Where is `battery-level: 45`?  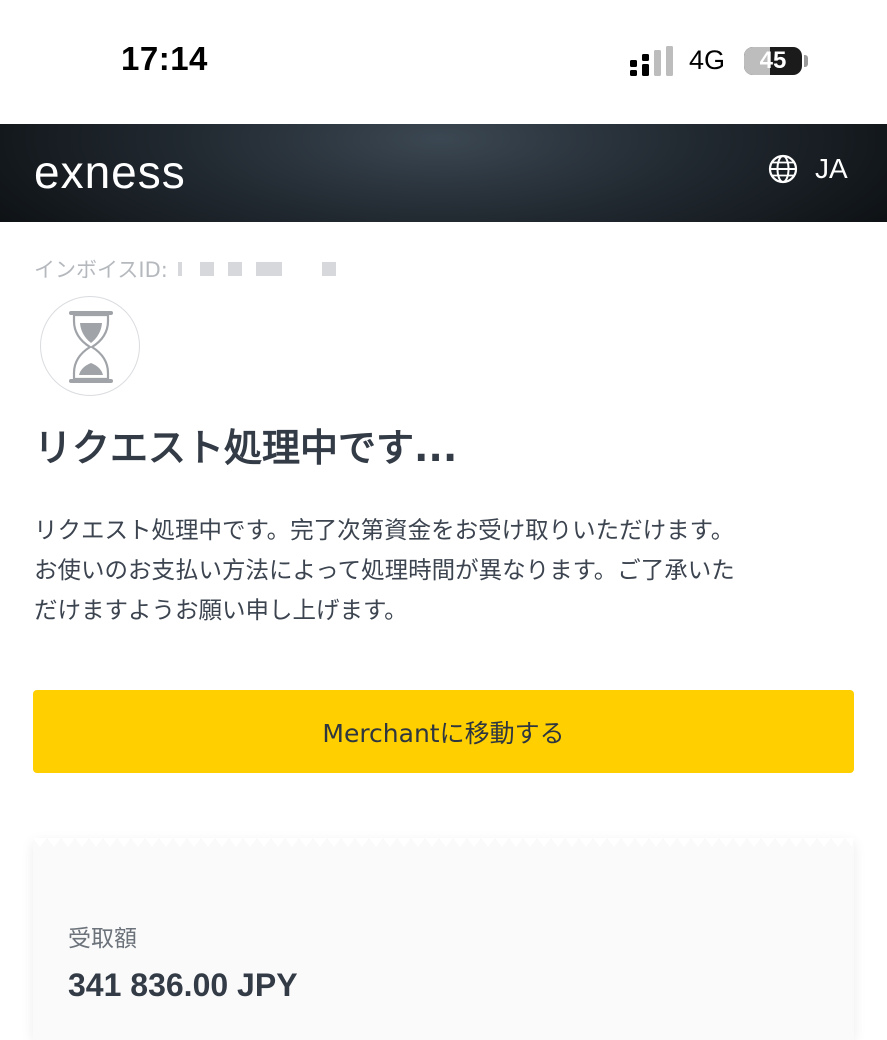 battery-level: 45 is located at coordinates (773, 60).